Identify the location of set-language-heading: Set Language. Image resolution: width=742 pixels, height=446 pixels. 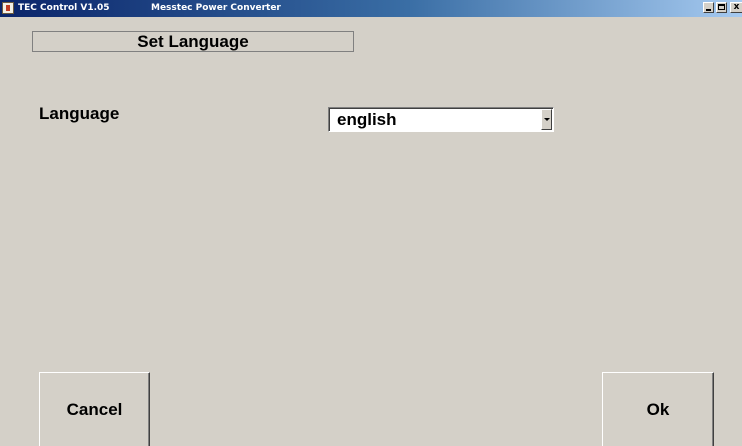
(193, 41).